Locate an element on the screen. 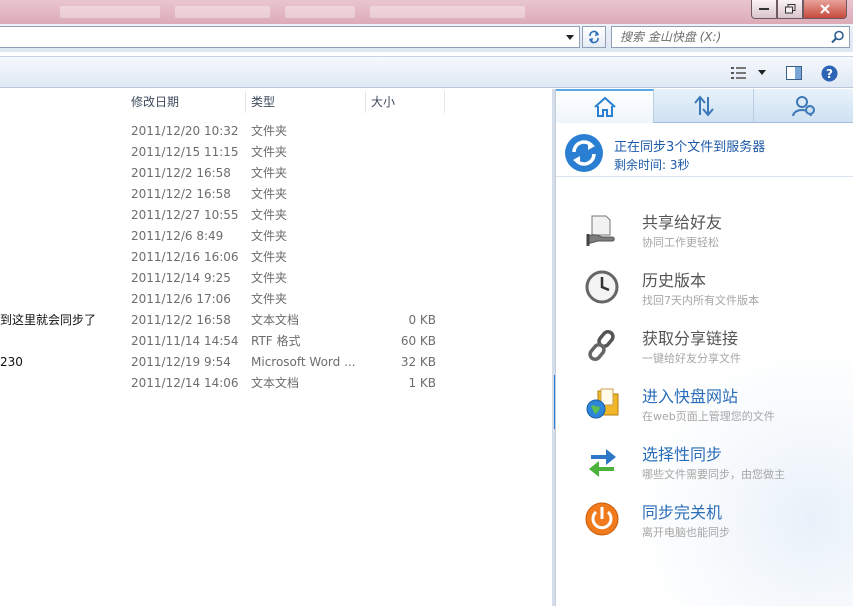 The width and height of the screenshot is (853, 606). search-placeholder: 搜索 金山快盘 (X:) is located at coordinates (671, 37).